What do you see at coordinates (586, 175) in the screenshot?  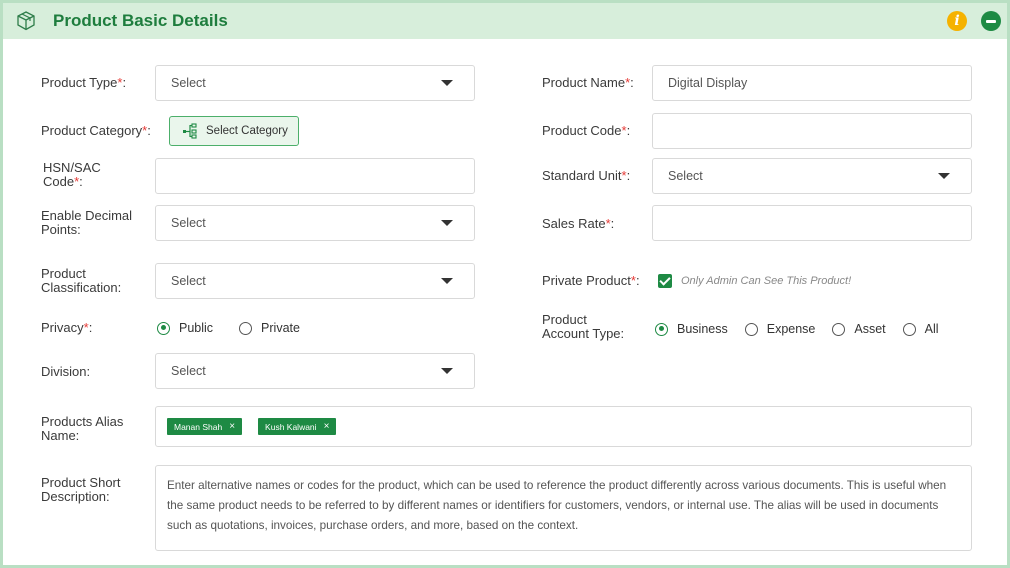 I see `standard-unit-label: Standard Unit*:` at bounding box center [586, 175].